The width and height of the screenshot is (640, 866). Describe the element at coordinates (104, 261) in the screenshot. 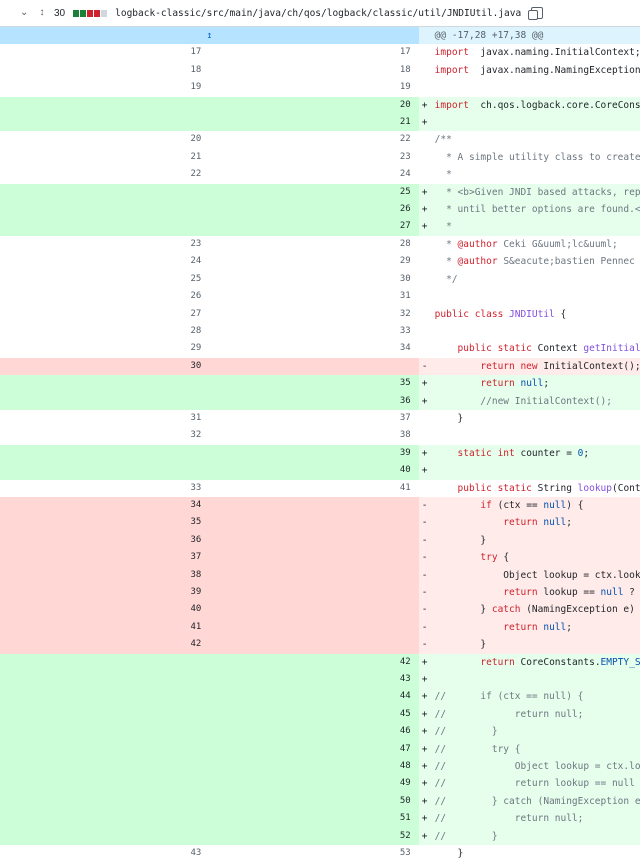

I see `old-line-number: 24` at that location.